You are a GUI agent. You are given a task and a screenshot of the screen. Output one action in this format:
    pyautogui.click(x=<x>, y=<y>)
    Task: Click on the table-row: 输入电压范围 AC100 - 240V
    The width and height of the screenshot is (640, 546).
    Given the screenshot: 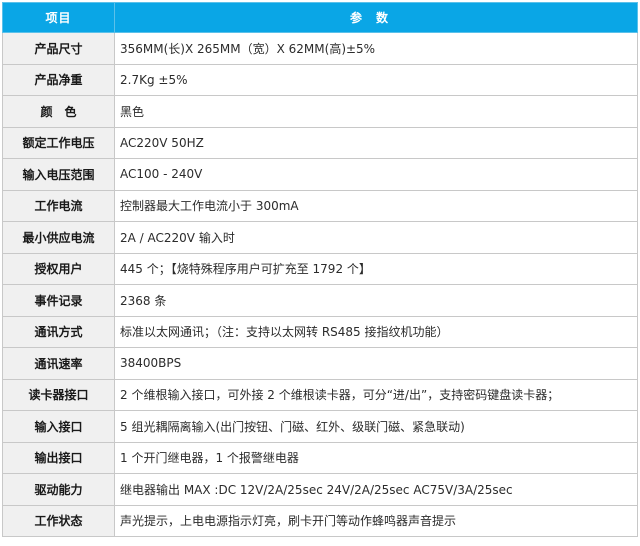 What is the action you would take?
    pyautogui.click(x=320, y=174)
    